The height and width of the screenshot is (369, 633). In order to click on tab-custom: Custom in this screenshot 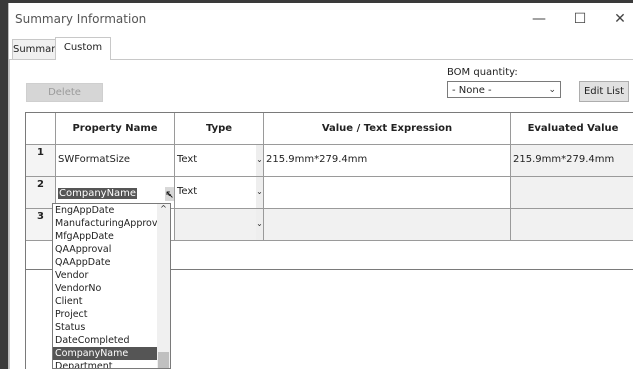, I will do `click(83, 48)`.